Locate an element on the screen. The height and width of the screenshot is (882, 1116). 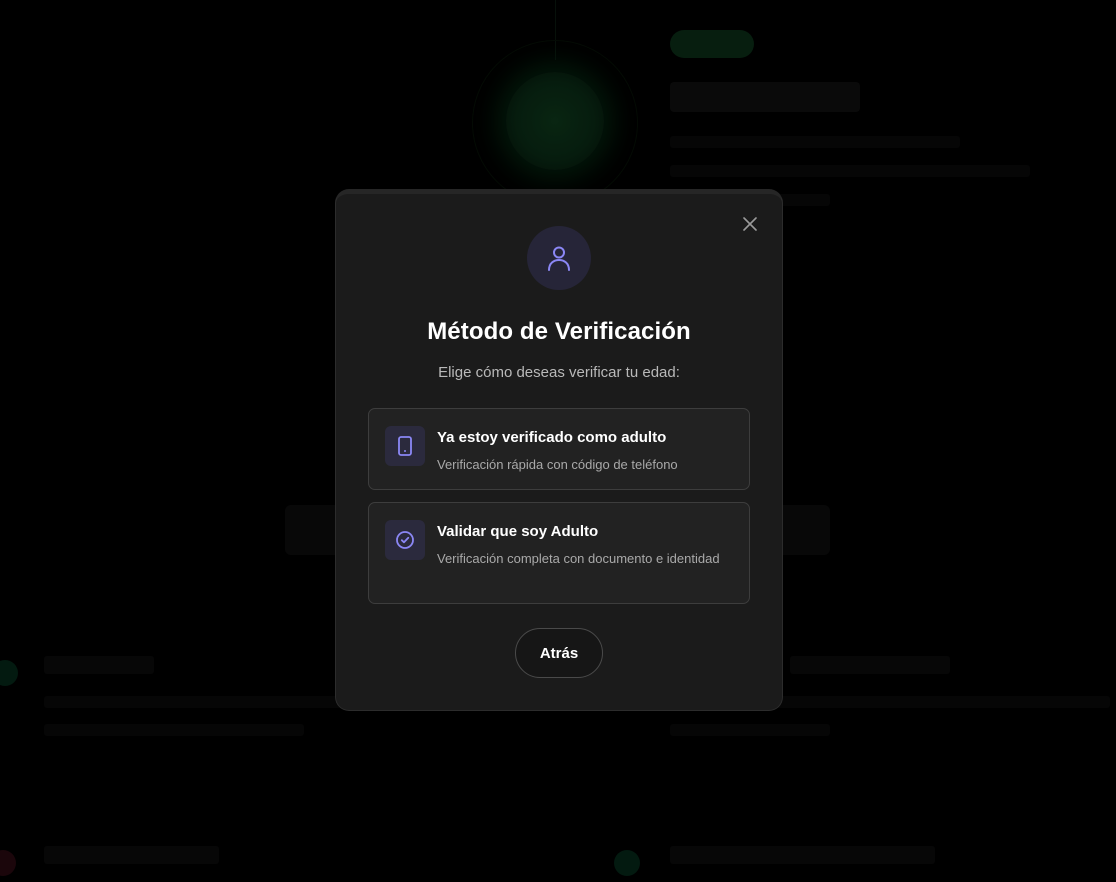
check-circle-icon is located at coordinates (405, 540).